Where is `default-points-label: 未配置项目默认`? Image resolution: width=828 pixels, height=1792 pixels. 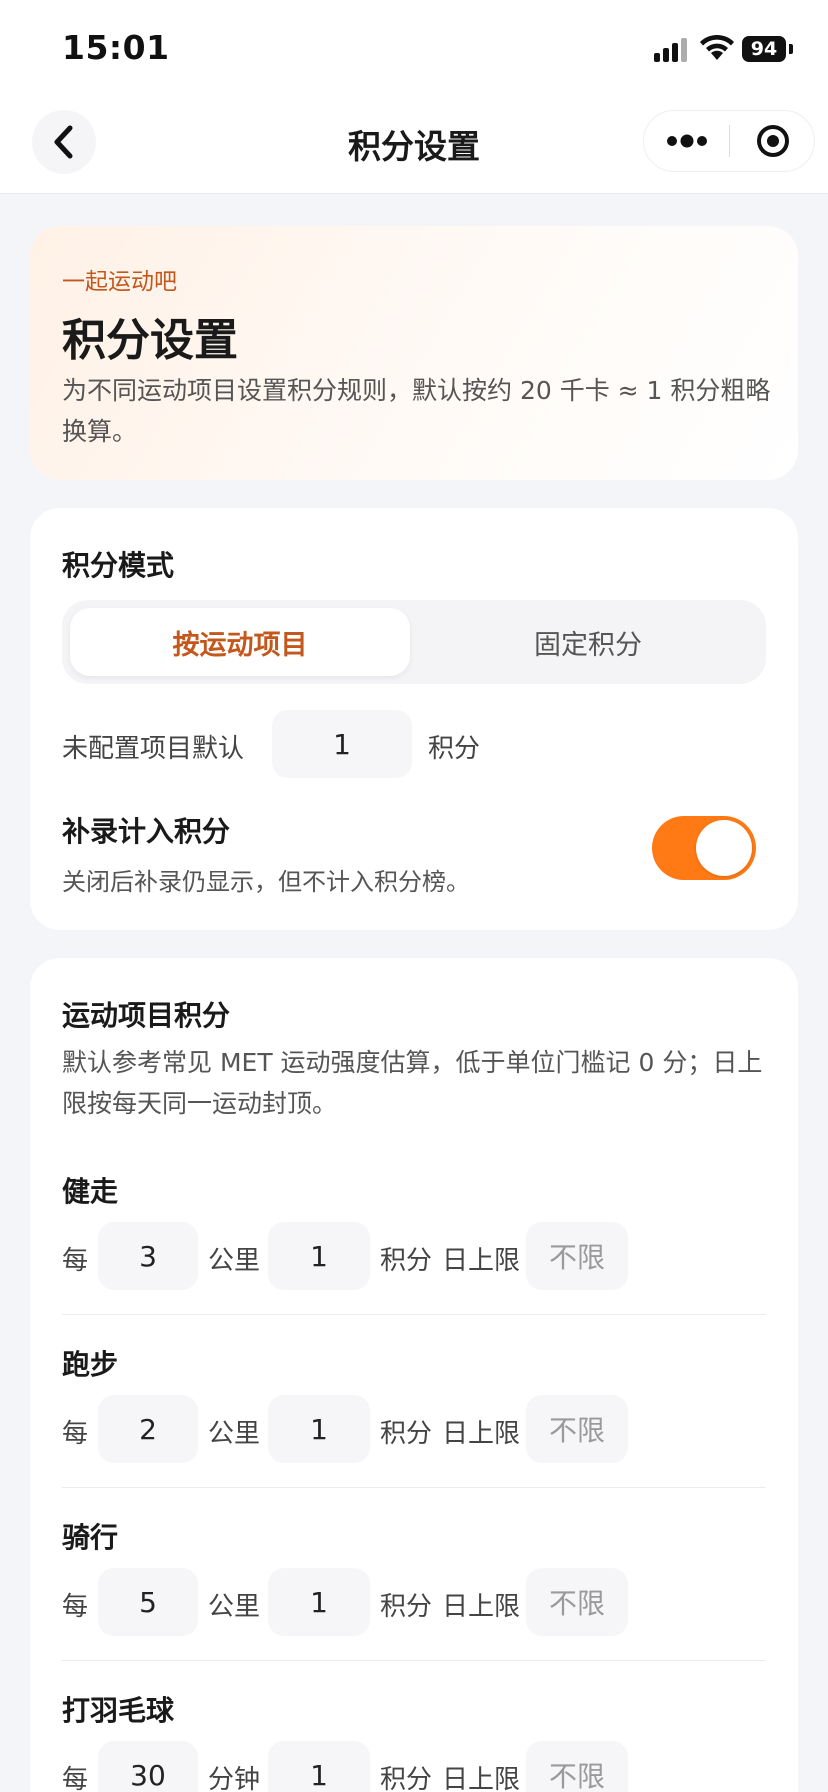 default-points-label: 未配置项目默认 is located at coordinates (153, 749).